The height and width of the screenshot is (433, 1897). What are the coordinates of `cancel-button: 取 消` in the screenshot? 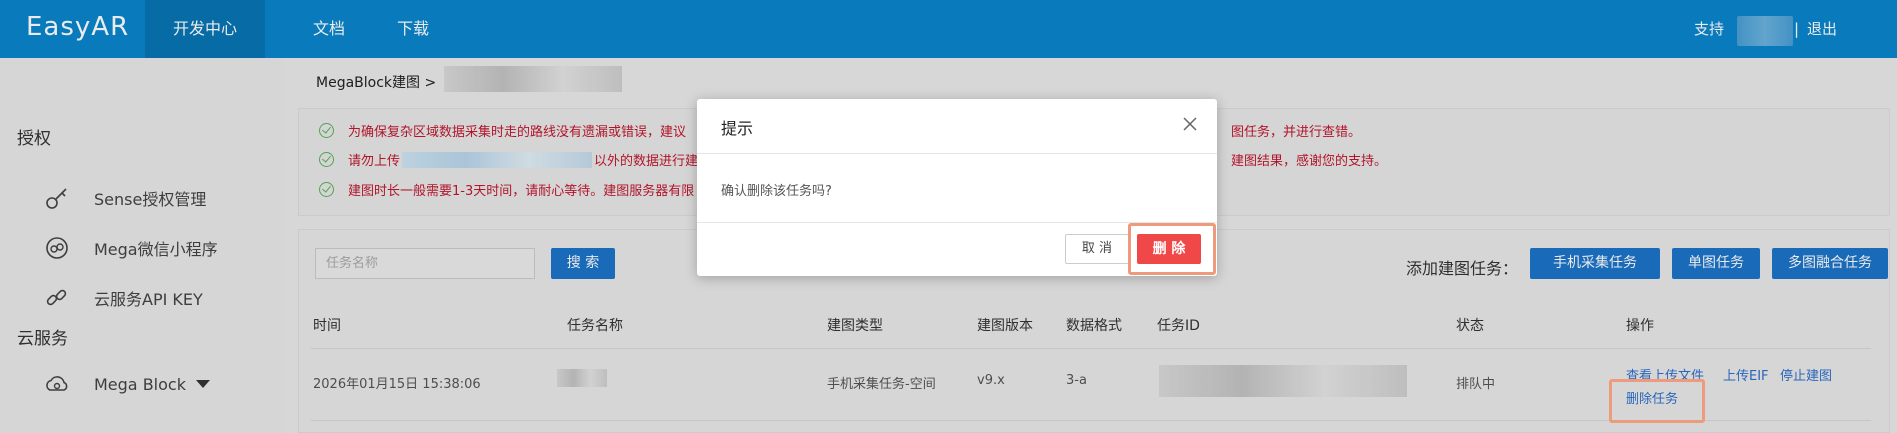 It's located at (1097, 249).